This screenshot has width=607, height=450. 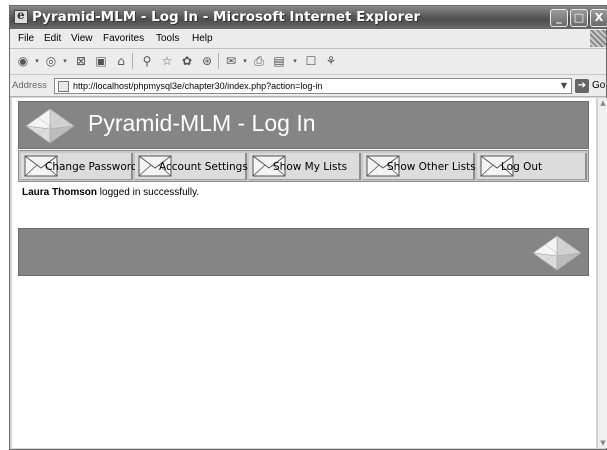 I want to click on nav-label-change-password: Change Password, so click(x=91, y=167).